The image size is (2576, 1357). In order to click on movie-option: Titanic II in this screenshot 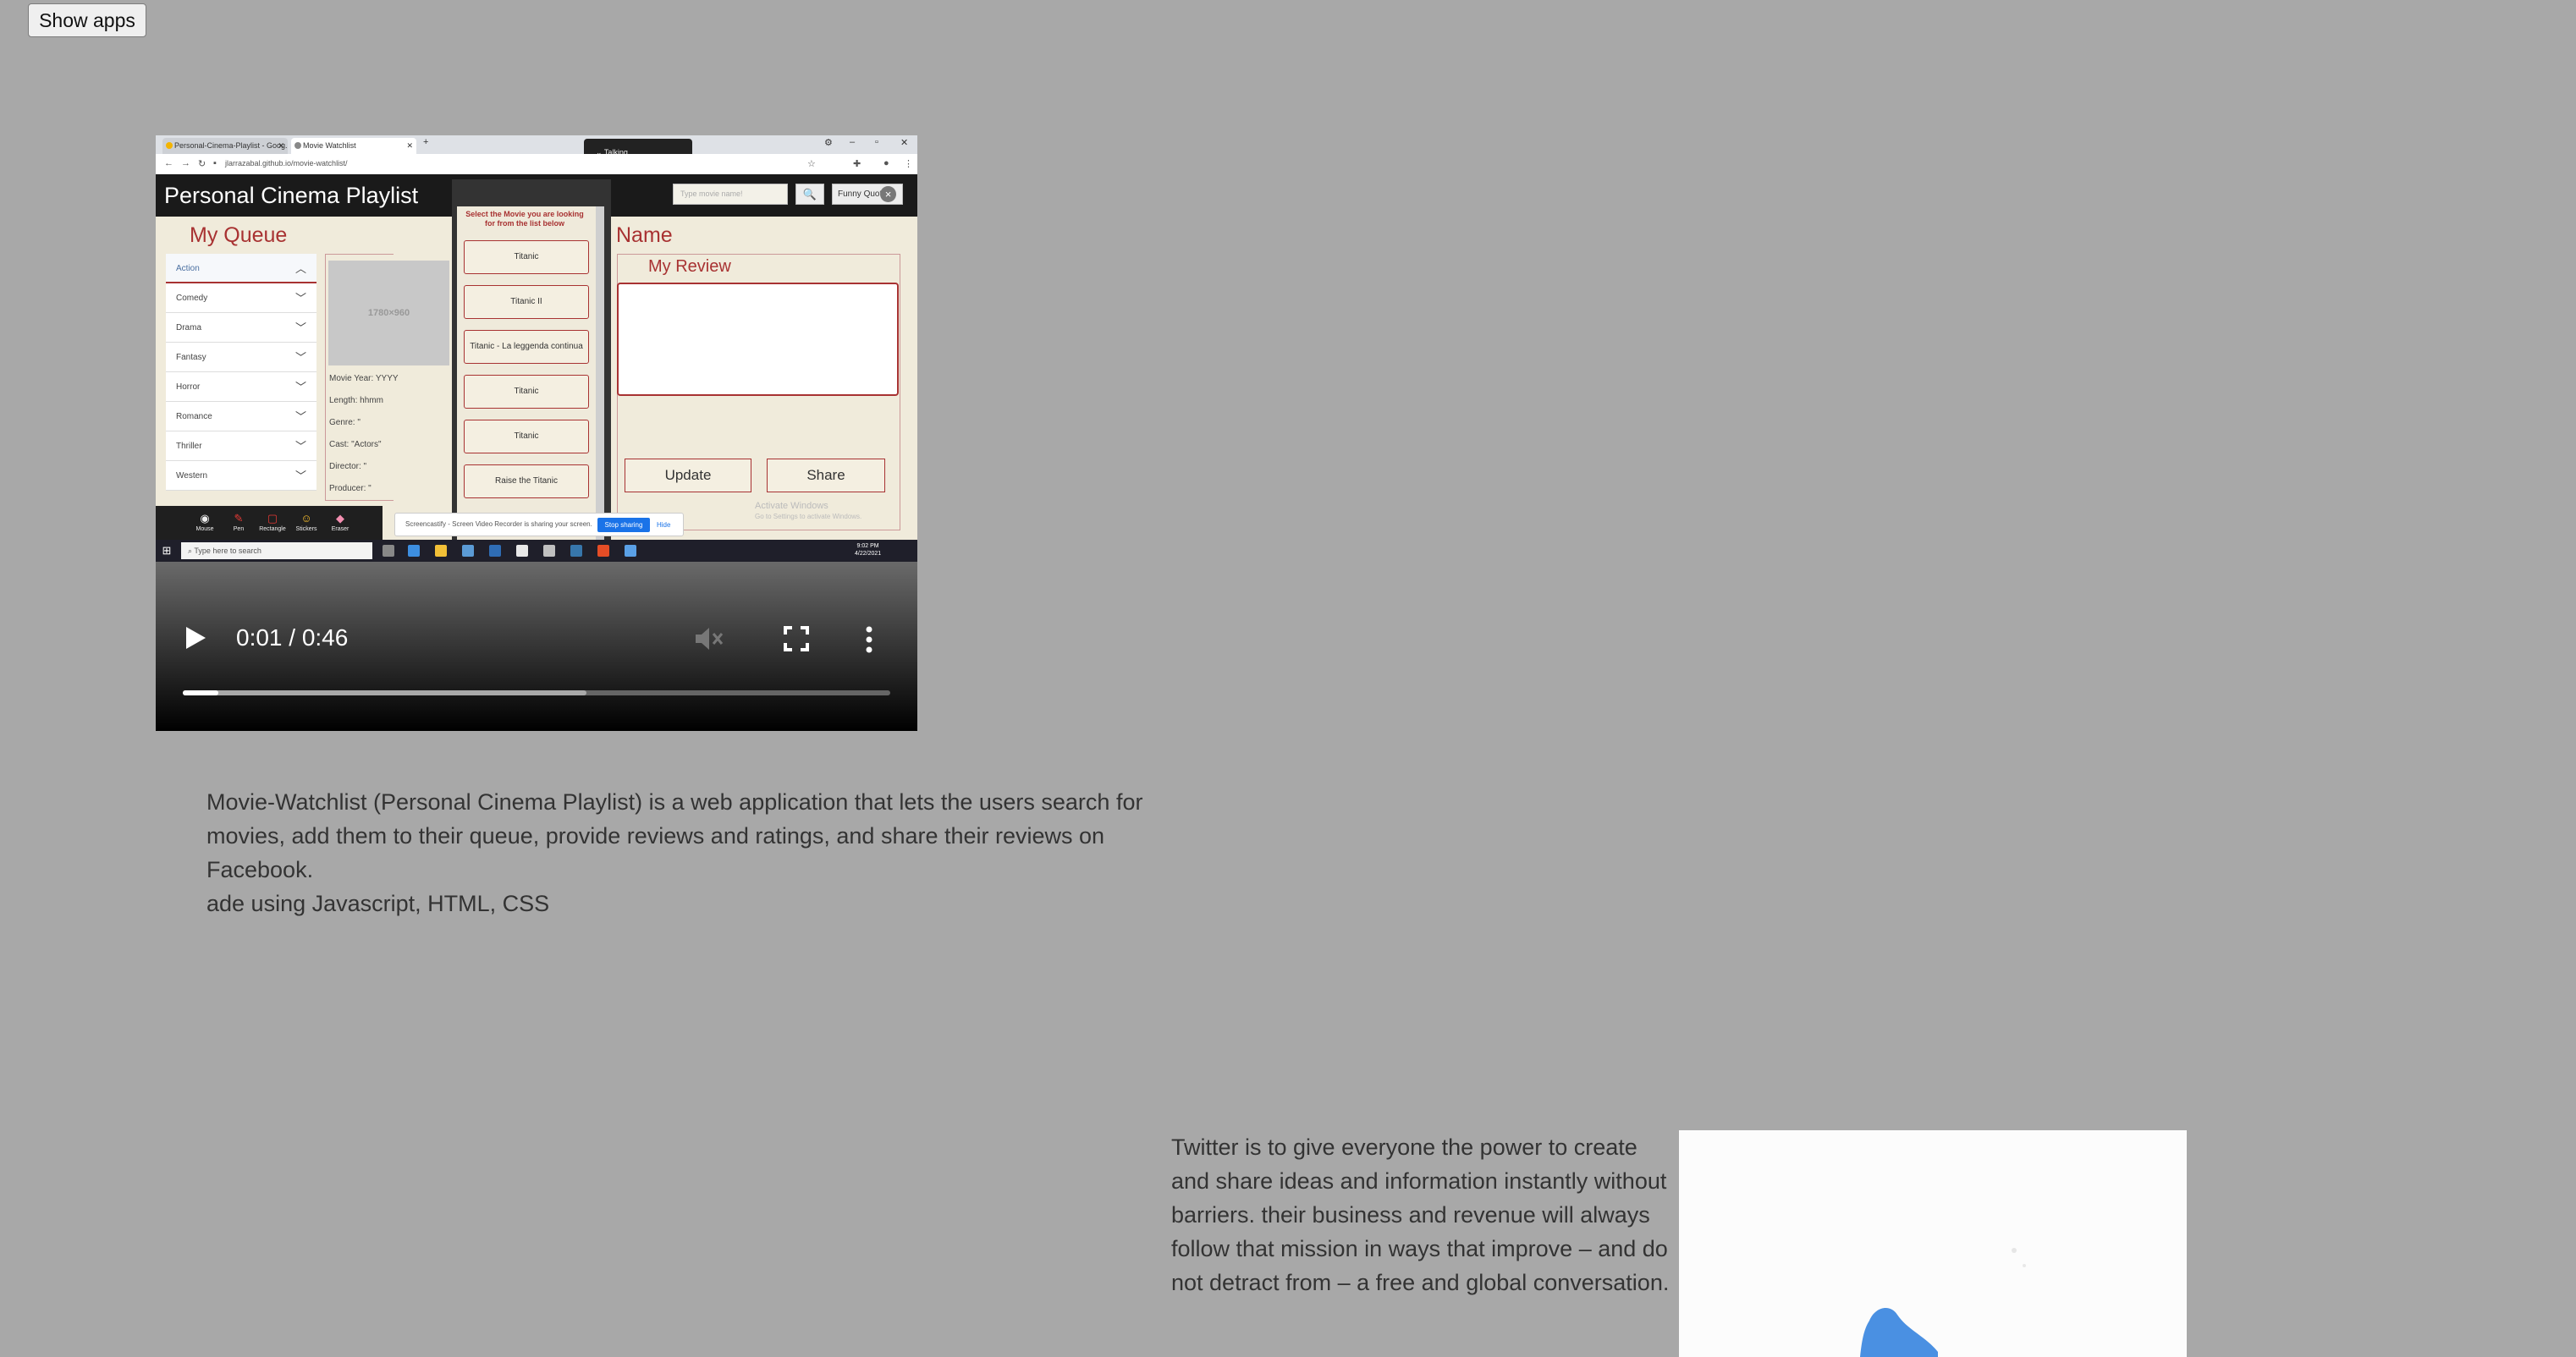, I will do `click(526, 302)`.